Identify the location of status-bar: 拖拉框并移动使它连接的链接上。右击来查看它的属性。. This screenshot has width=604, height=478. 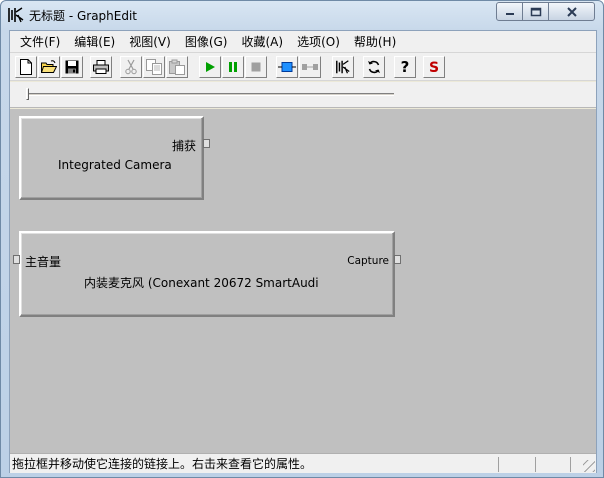
(303, 463).